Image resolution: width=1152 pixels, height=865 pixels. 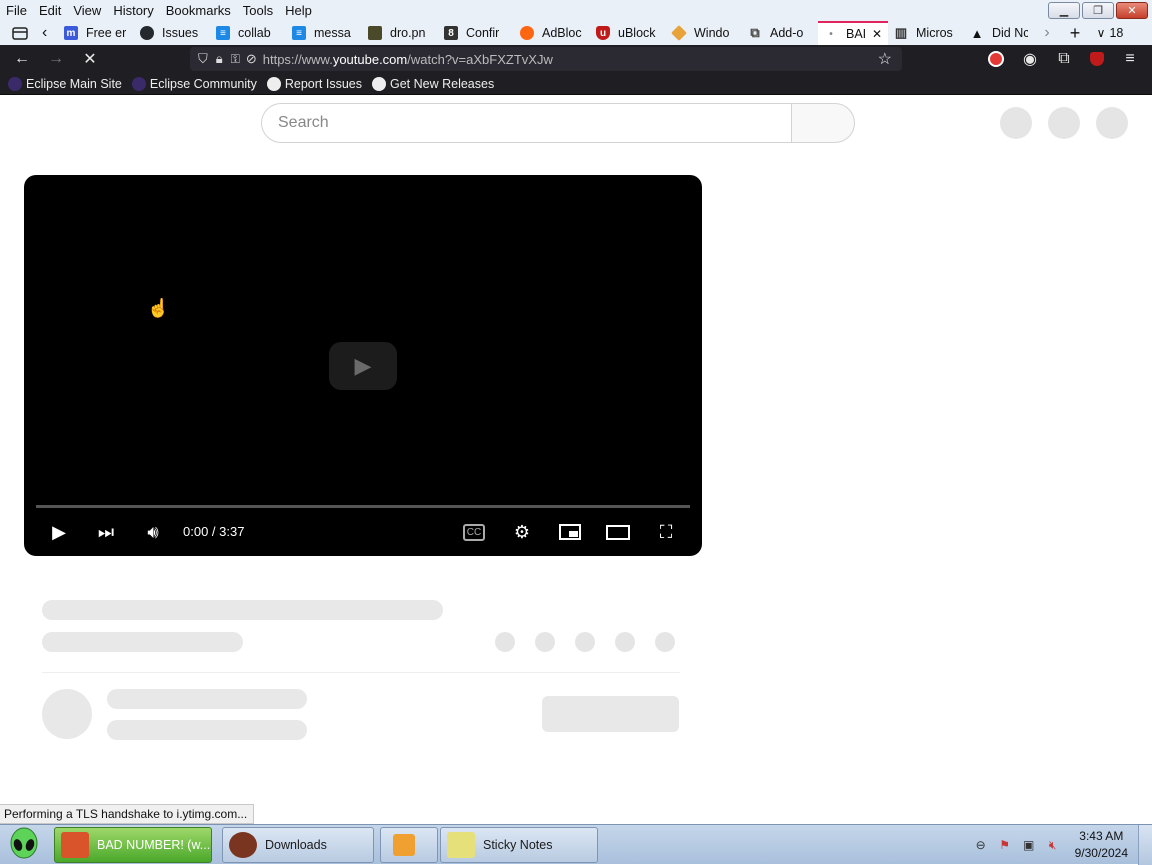 I want to click on notifications-button-placeholder, so click(x=1064, y=123).